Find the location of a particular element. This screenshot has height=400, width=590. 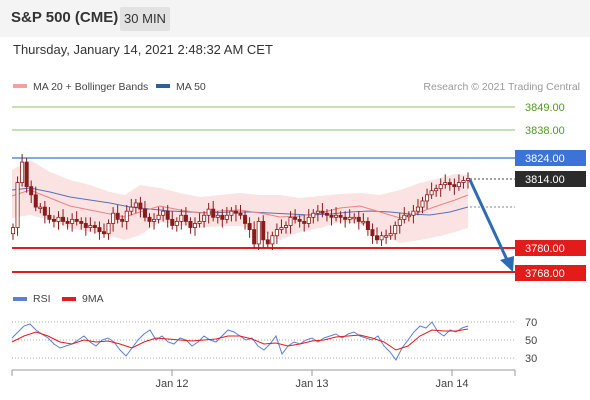

level-label-3849: 3849.00 is located at coordinates (545, 108).